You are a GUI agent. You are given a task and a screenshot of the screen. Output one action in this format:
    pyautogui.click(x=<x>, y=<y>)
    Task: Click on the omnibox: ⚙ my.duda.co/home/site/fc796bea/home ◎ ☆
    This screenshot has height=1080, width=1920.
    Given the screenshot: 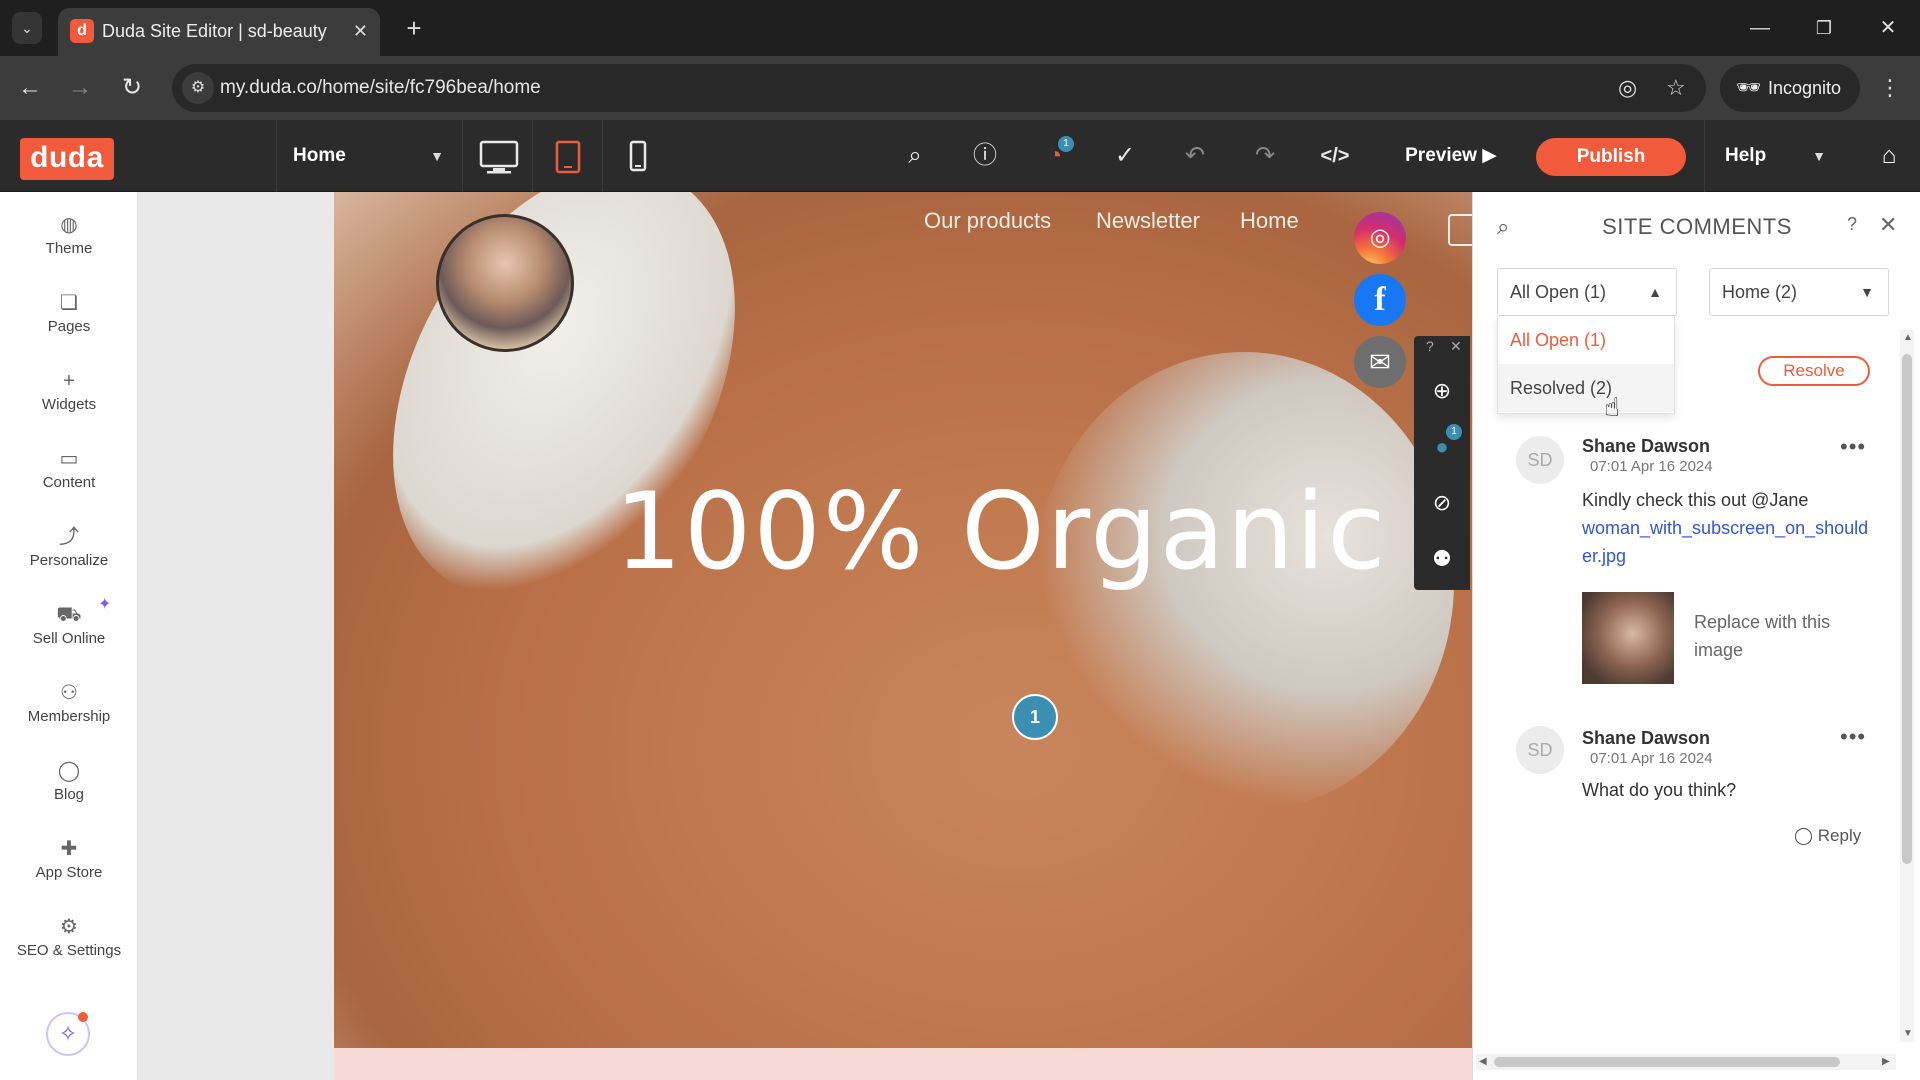 What is the action you would take?
    pyautogui.click(x=939, y=88)
    